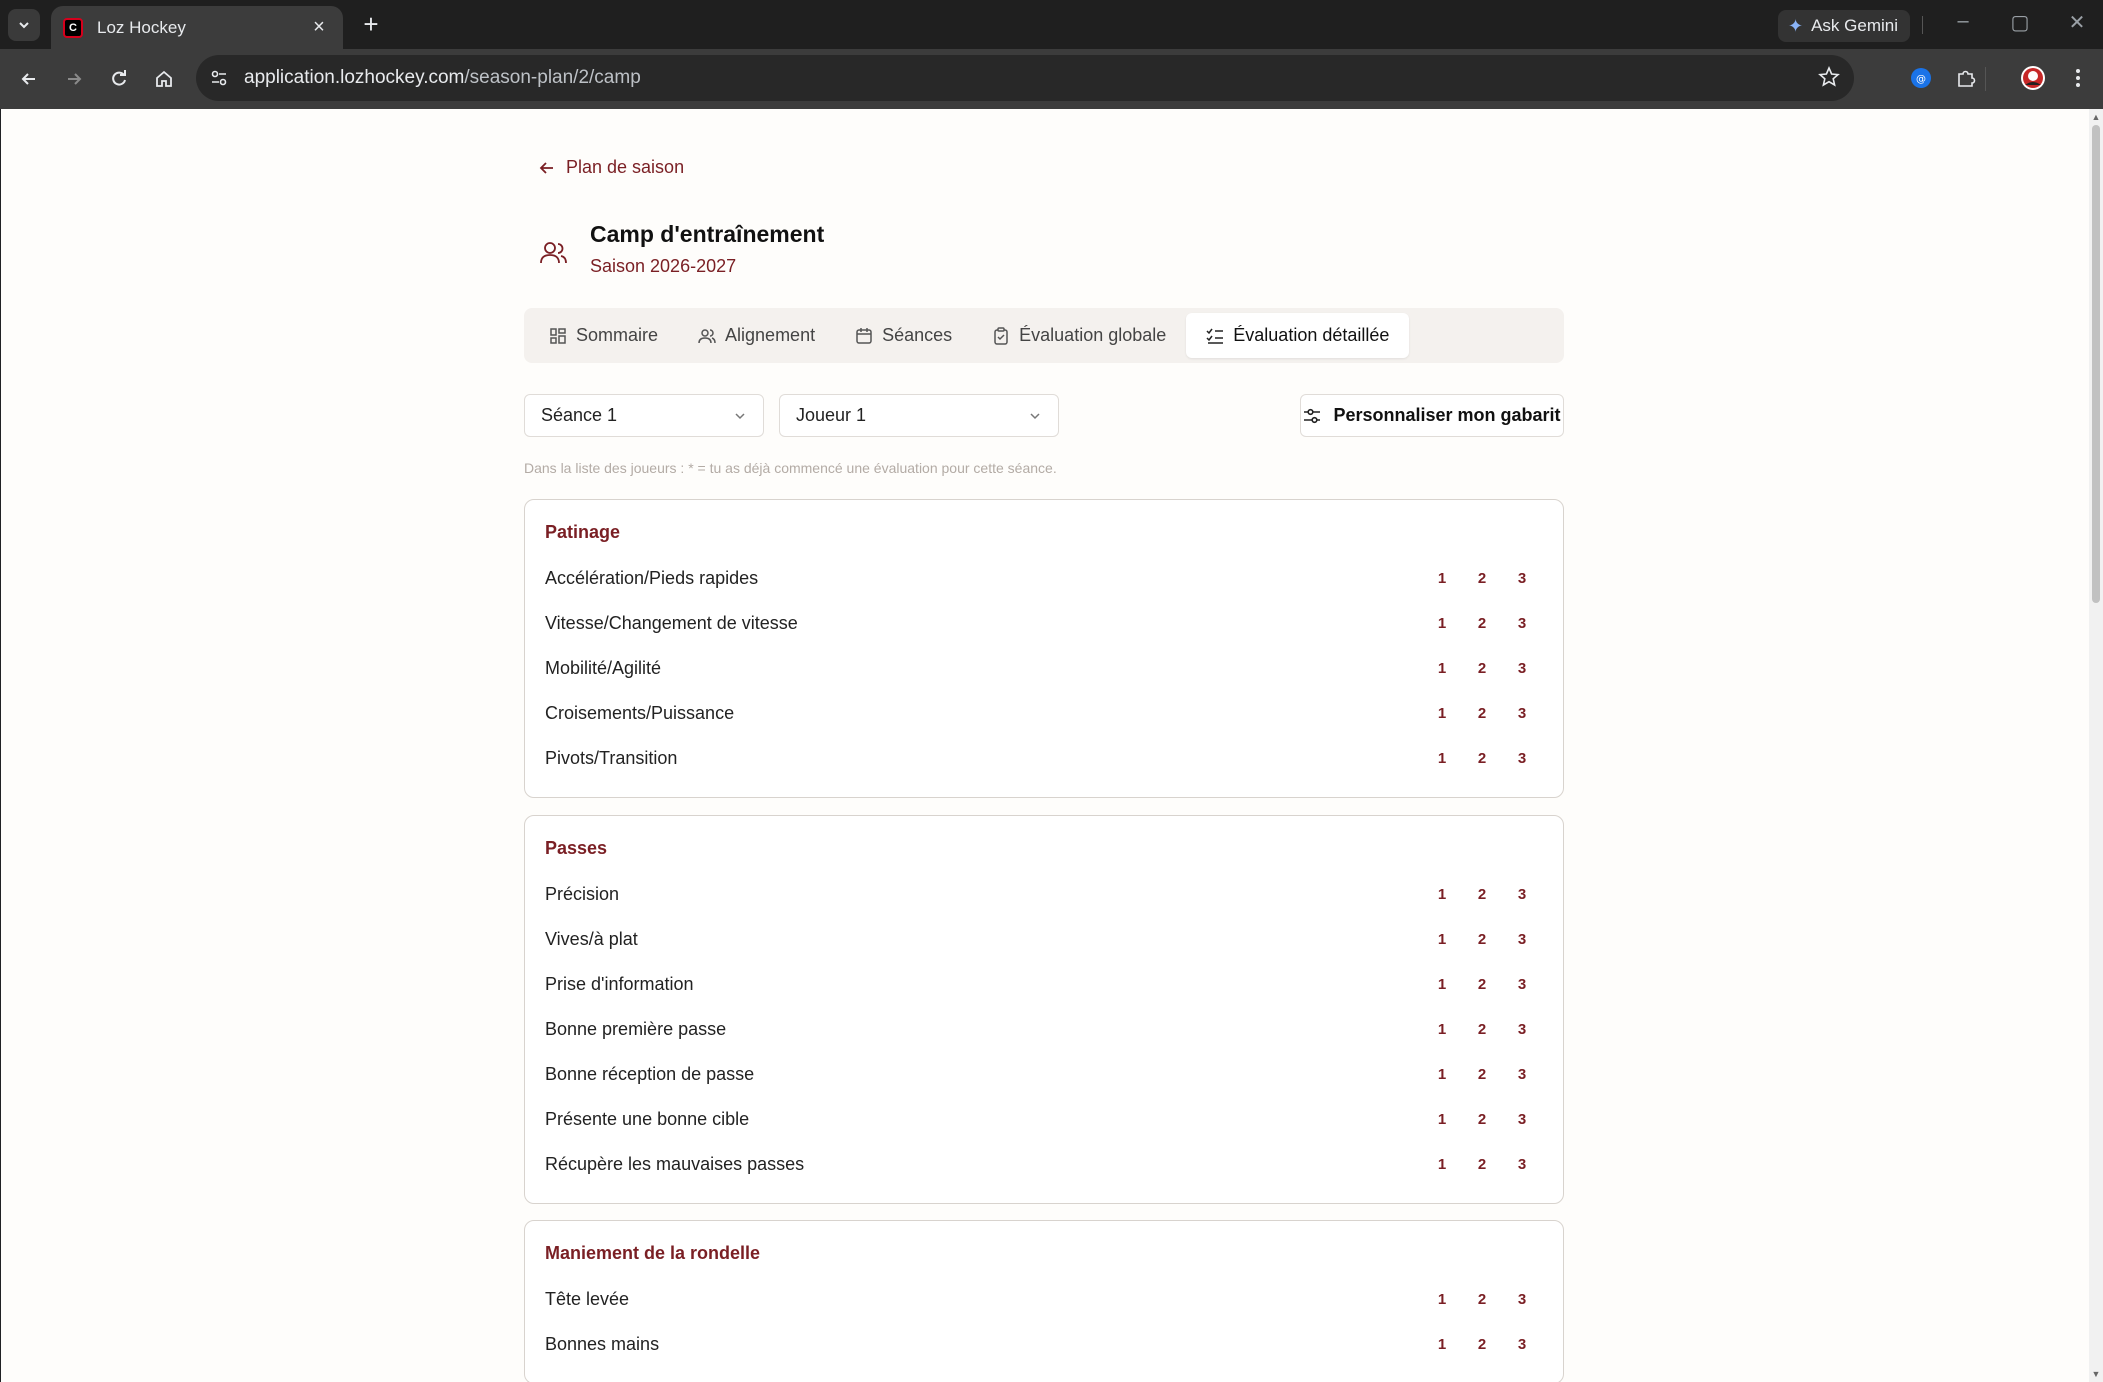  I want to click on profile-avatar, so click(2033, 78).